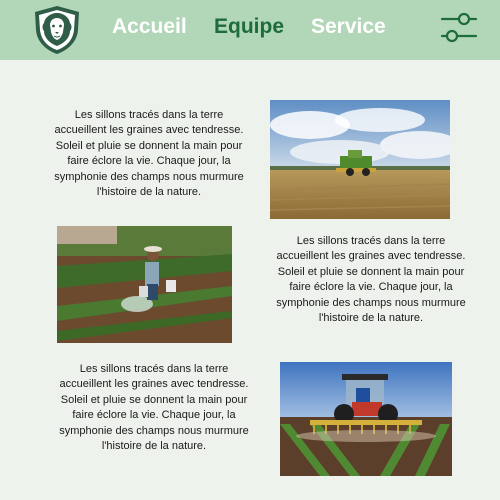 The image size is (500, 500). What do you see at coordinates (57, 30) in the screenshot?
I see `lion-shield-logo-icon` at bounding box center [57, 30].